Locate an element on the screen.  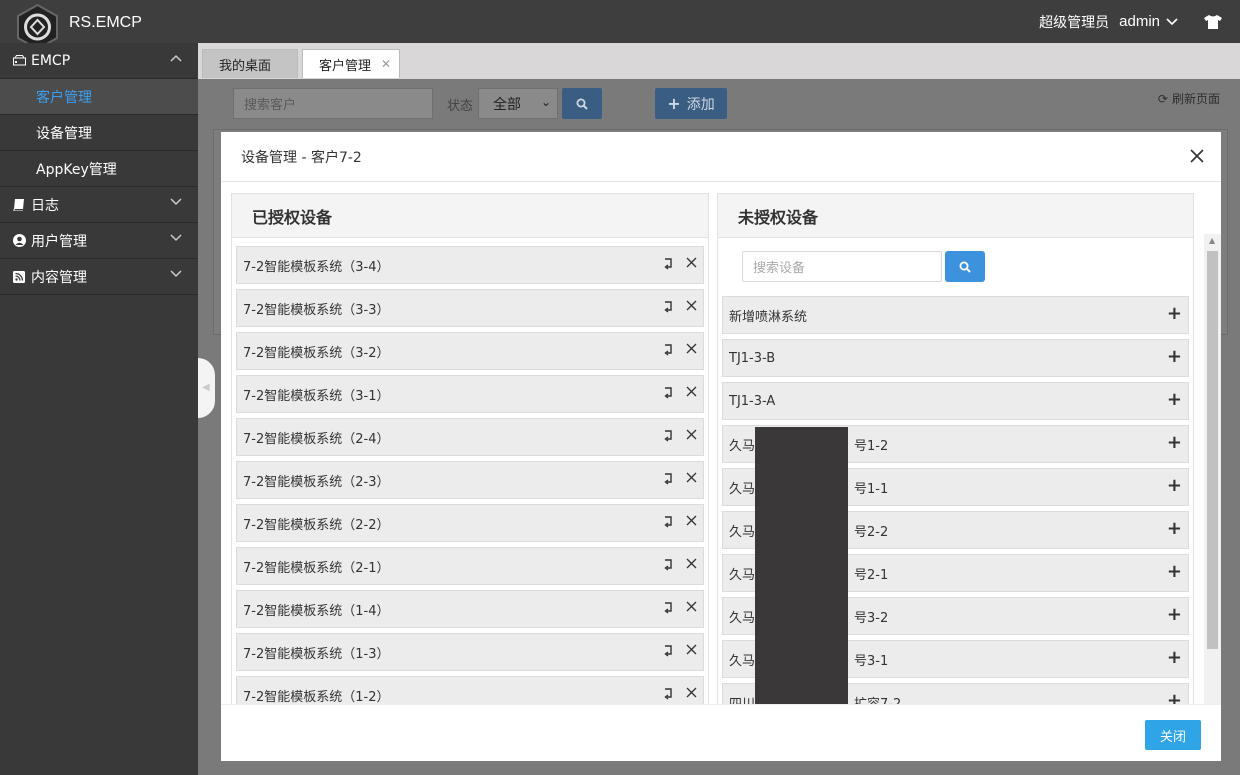
scrollbar-thumb is located at coordinates (1212, 450).